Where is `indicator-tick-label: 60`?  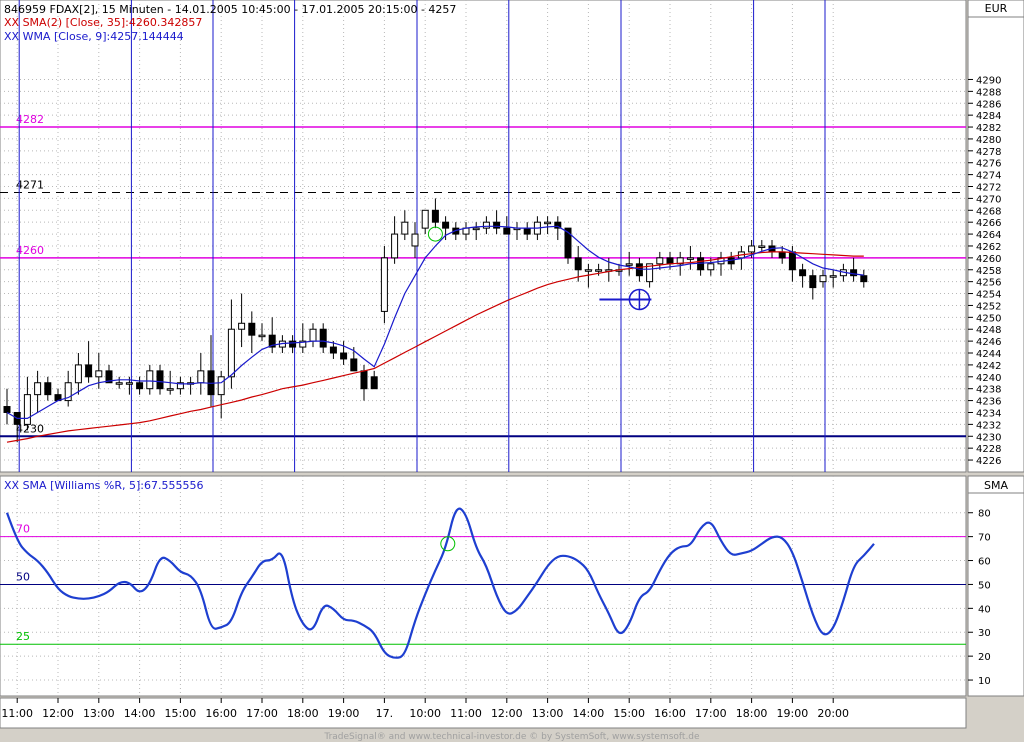 indicator-tick-label: 60 is located at coordinates (984, 562).